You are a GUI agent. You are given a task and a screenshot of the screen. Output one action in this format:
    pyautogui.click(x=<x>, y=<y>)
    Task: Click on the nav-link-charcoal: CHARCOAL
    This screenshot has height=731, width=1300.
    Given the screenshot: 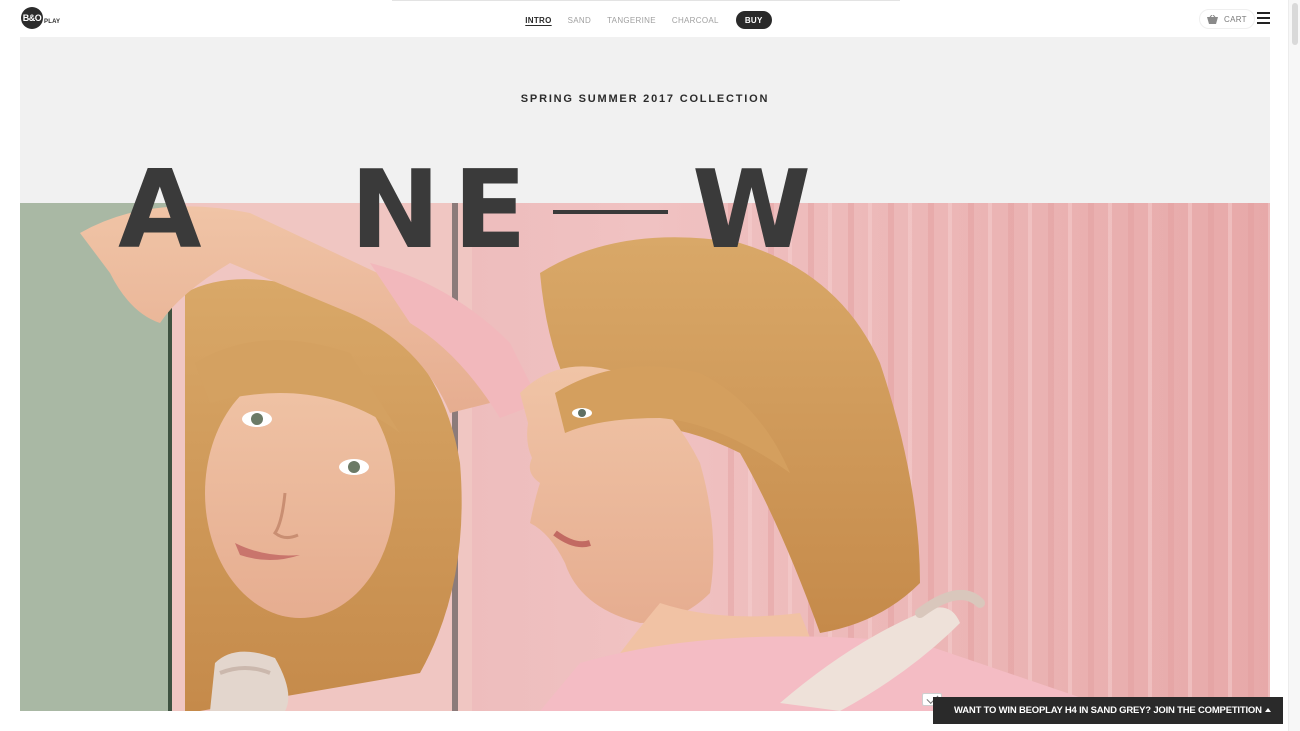 What is the action you would take?
    pyautogui.click(x=695, y=20)
    